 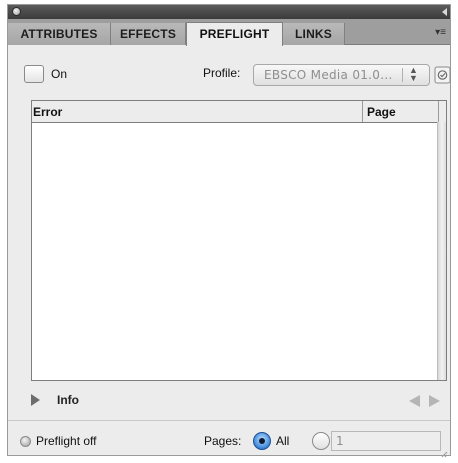 I want to click on profile-definitions-icon, so click(x=442, y=75).